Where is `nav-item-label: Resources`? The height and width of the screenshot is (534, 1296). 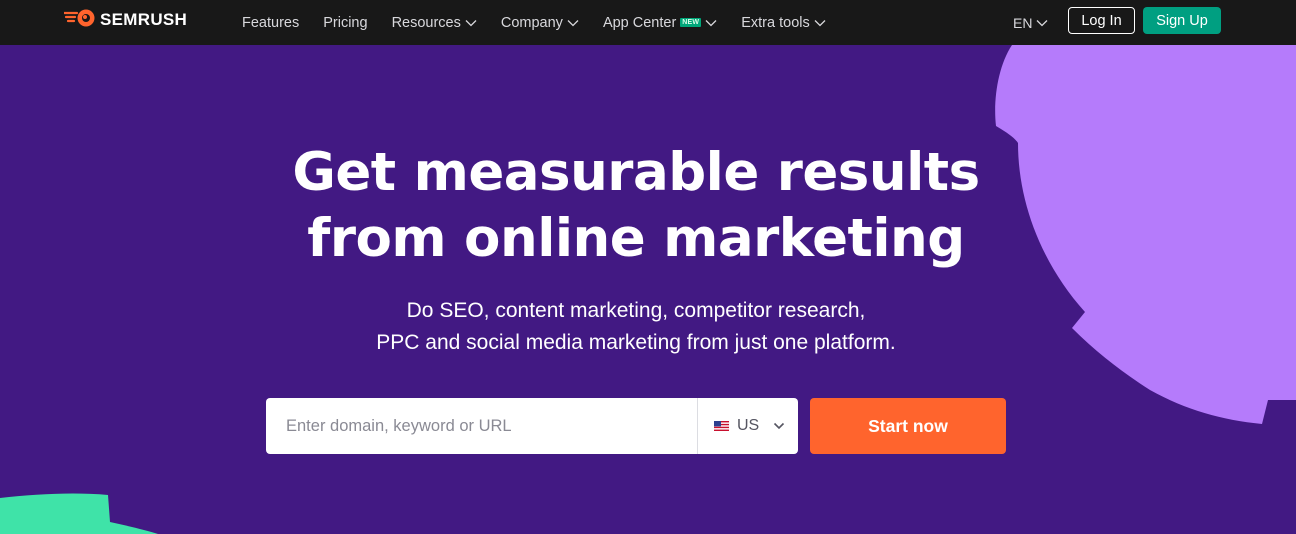
nav-item-label: Resources is located at coordinates (426, 22).